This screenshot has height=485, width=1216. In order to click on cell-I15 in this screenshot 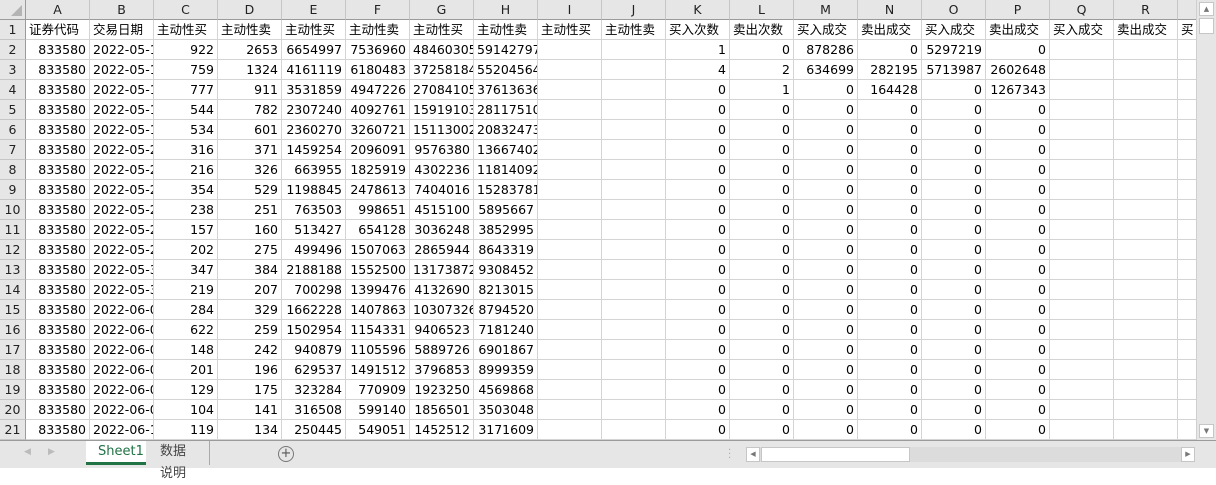, I will do `click(570, 310)`.